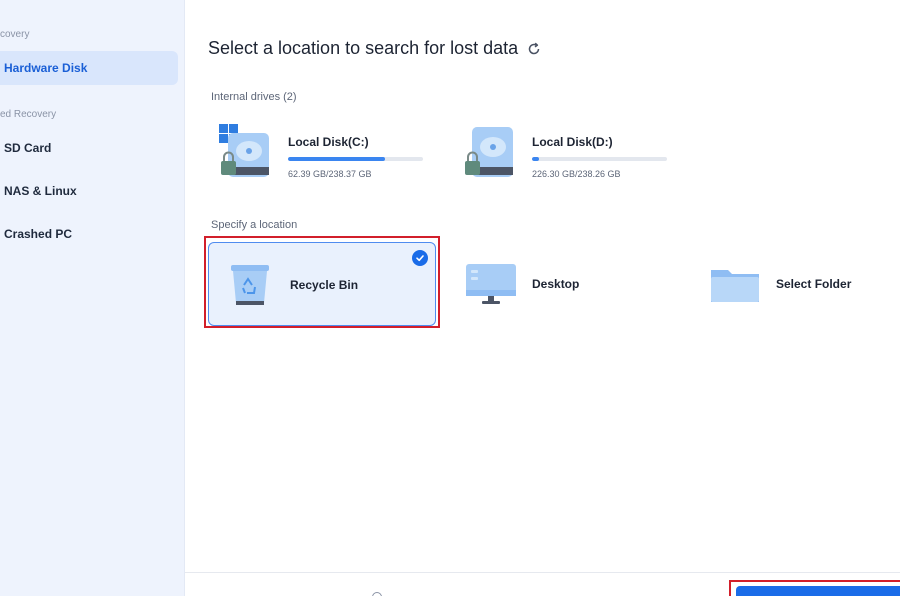  I want to click on sidebar-item-hardware-disk: Hardware Disk, so click(89, 68).